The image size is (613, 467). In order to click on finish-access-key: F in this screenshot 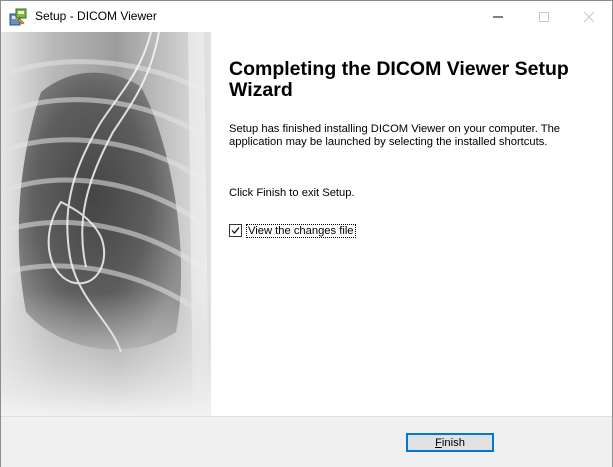, I will do `click(438, 442)`.